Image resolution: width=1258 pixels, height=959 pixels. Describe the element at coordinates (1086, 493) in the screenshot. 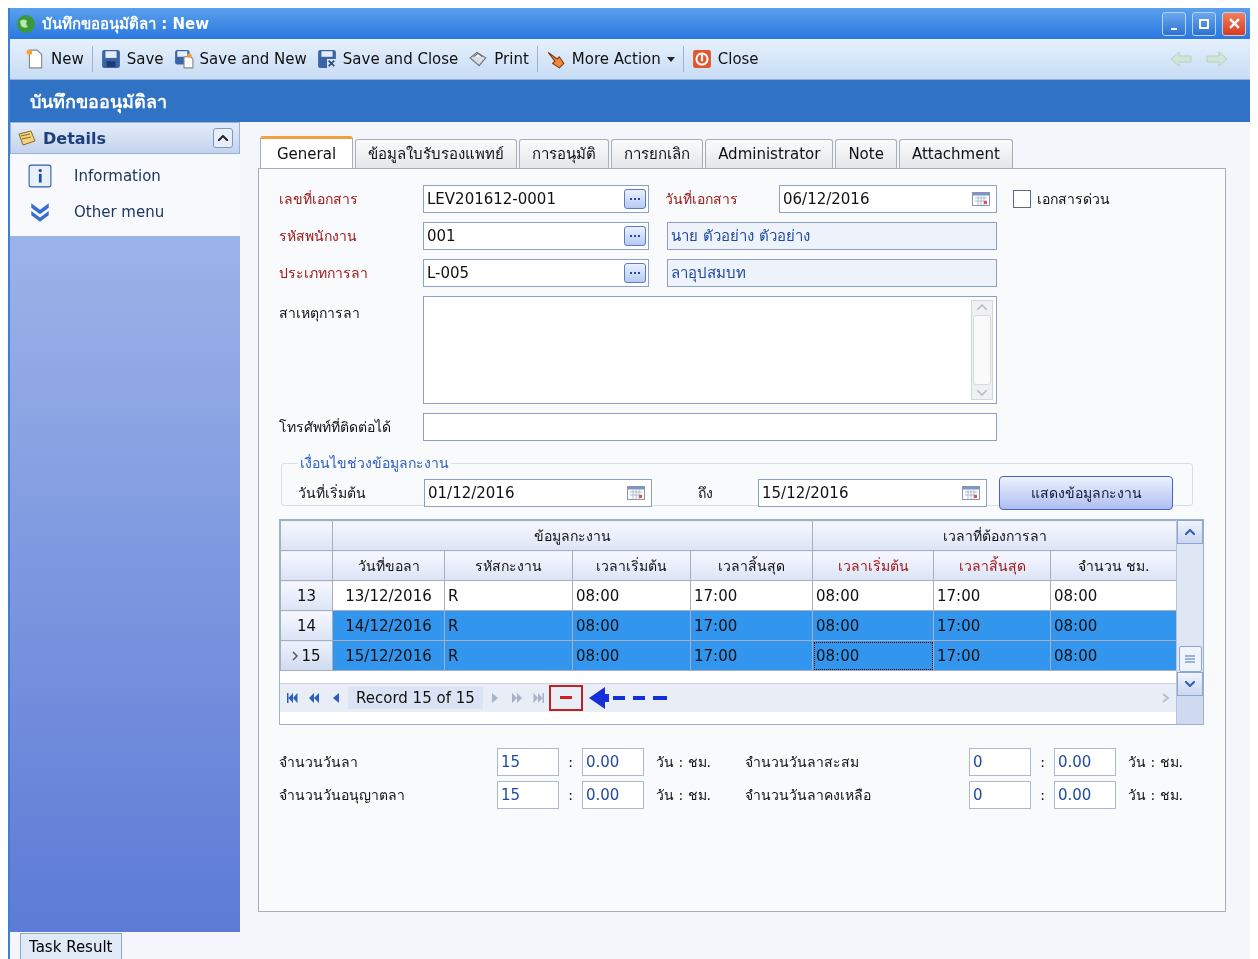

I see `show-shift-button: แสดงข้อมูลกะงาน` at that location.